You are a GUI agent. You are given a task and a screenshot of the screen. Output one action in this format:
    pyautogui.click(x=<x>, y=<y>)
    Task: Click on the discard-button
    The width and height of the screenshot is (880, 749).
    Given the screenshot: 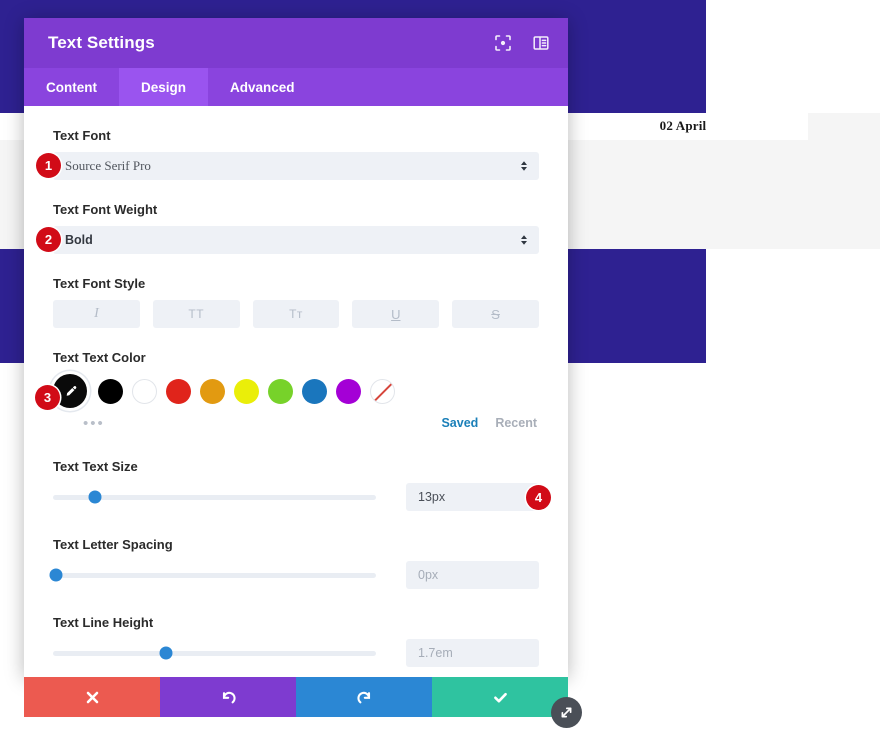 What is the action you would take?
    pyautogui.click(x=92, y=697)
    